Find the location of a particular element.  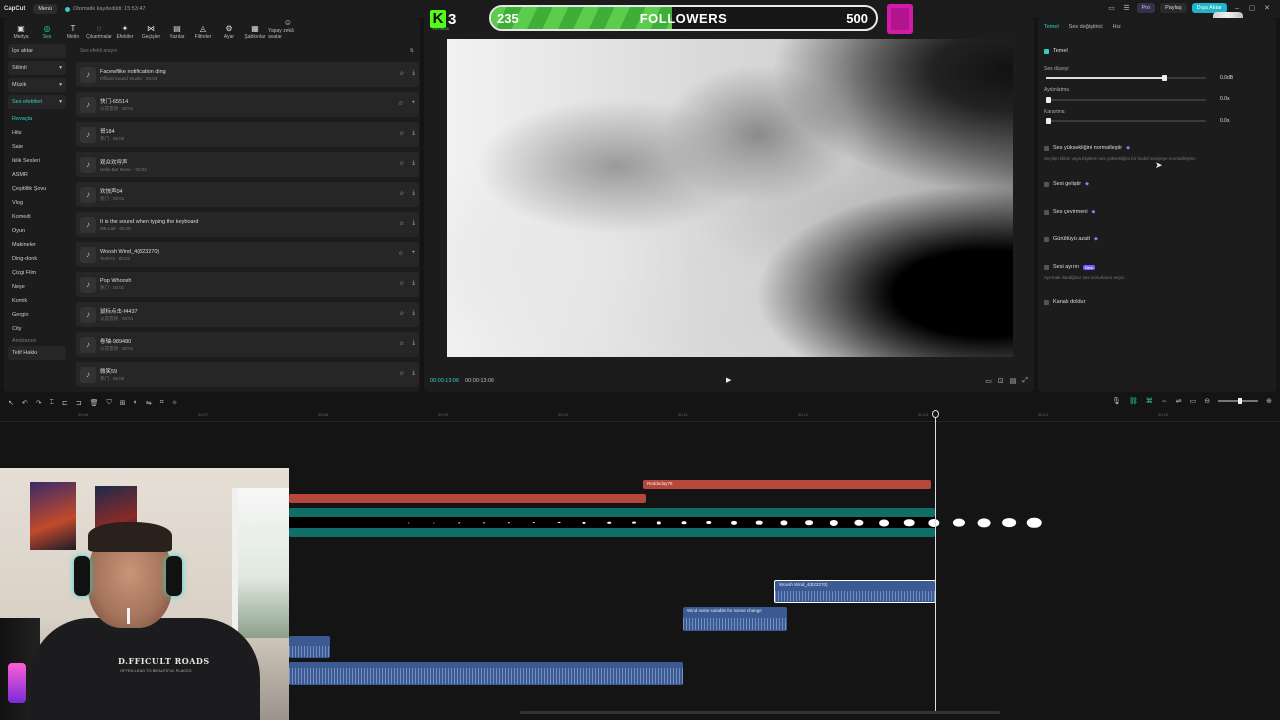

basic-section: Temel is located at coordinates (1056, 51).